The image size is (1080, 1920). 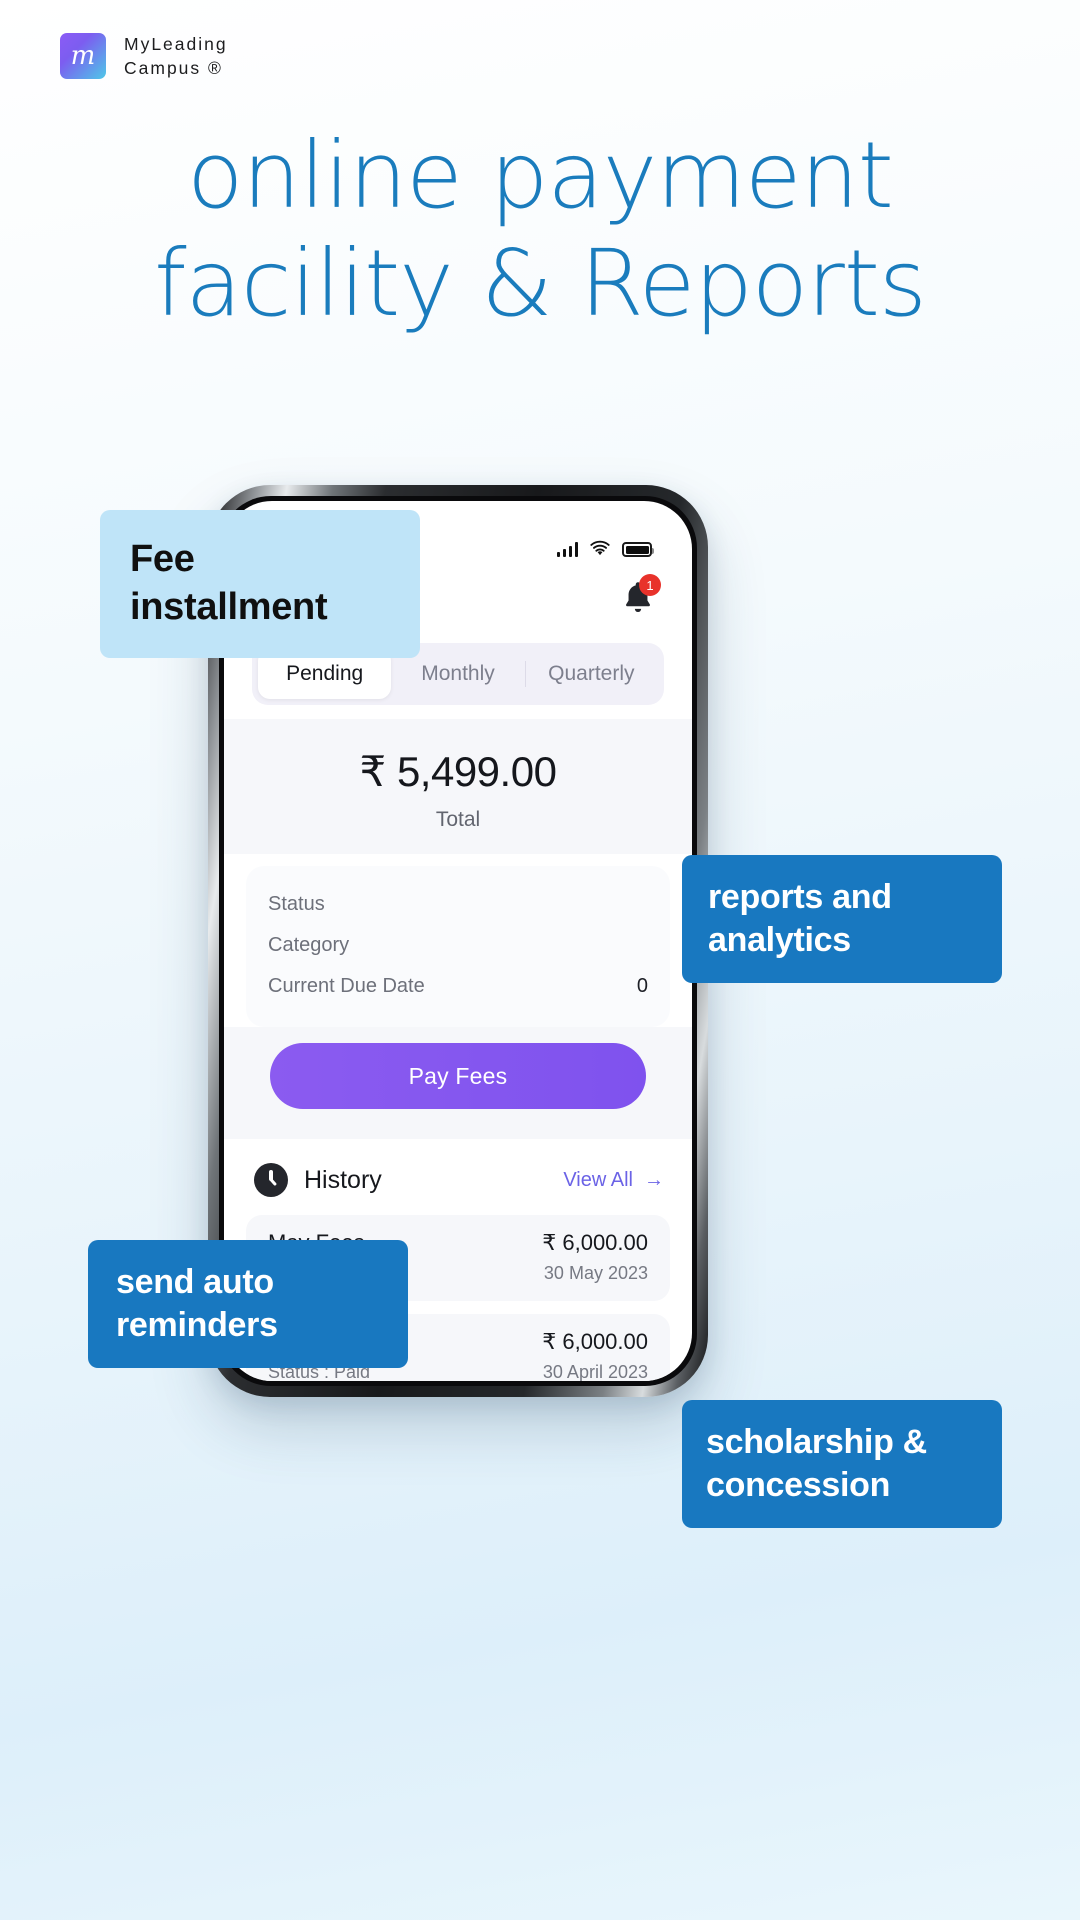 What do you see at coordinates (598, 1179) in the screenshot?
I see `view-all-label: View All` at bounding box center [598, 1179].